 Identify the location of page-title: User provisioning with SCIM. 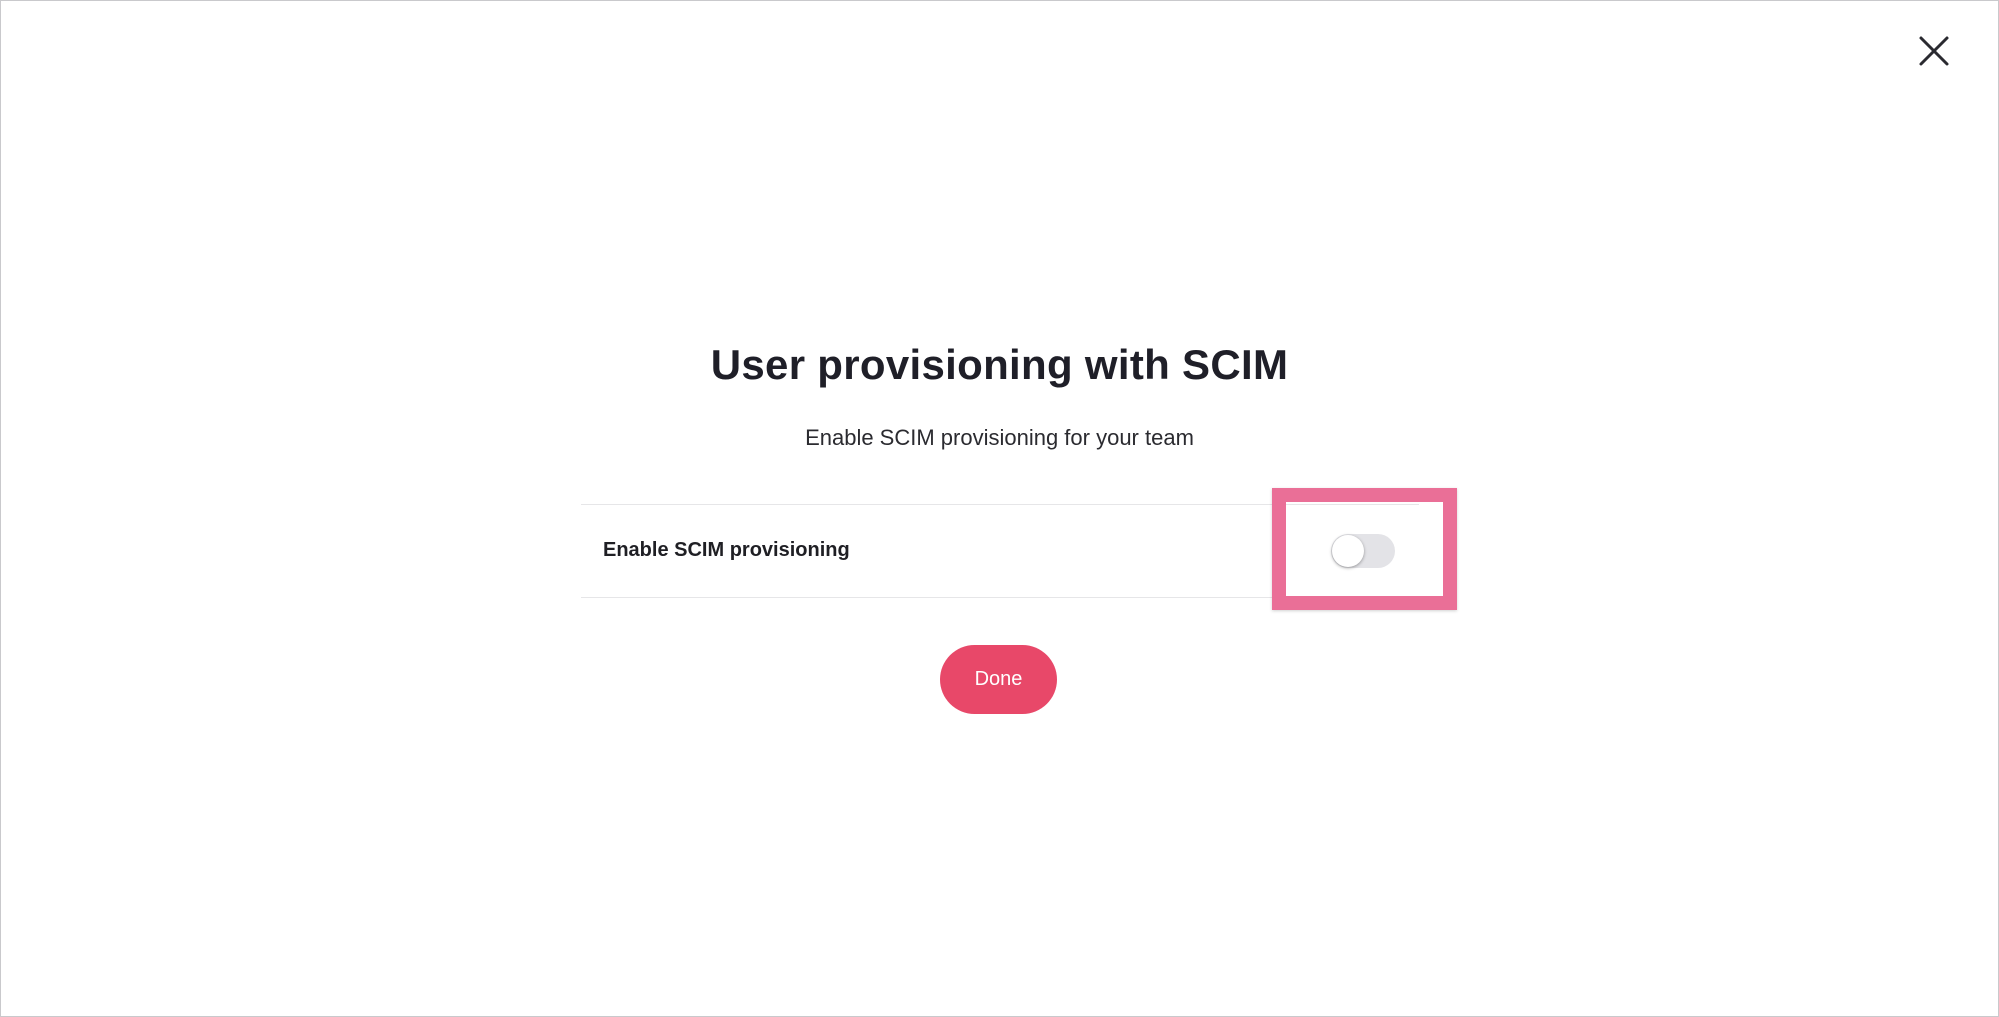
(999, 364).